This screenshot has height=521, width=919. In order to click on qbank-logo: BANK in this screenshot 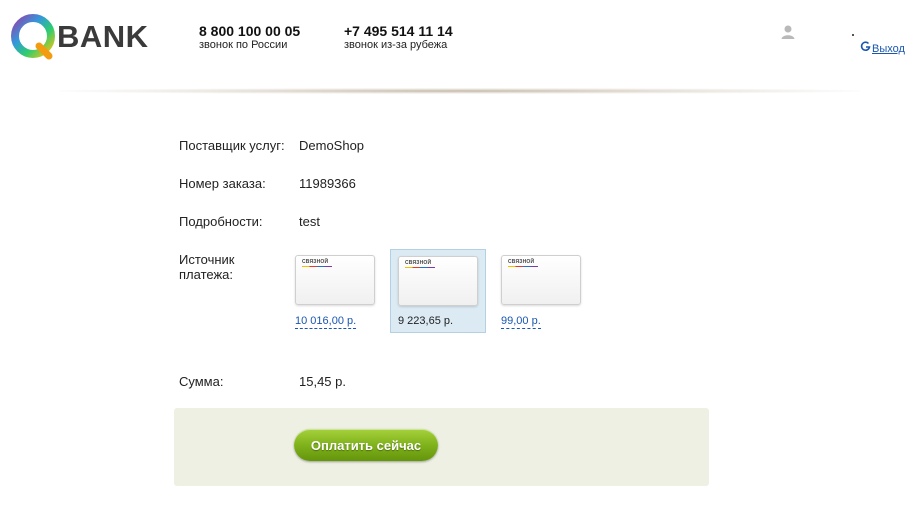, I will do `click(79, 36)`.